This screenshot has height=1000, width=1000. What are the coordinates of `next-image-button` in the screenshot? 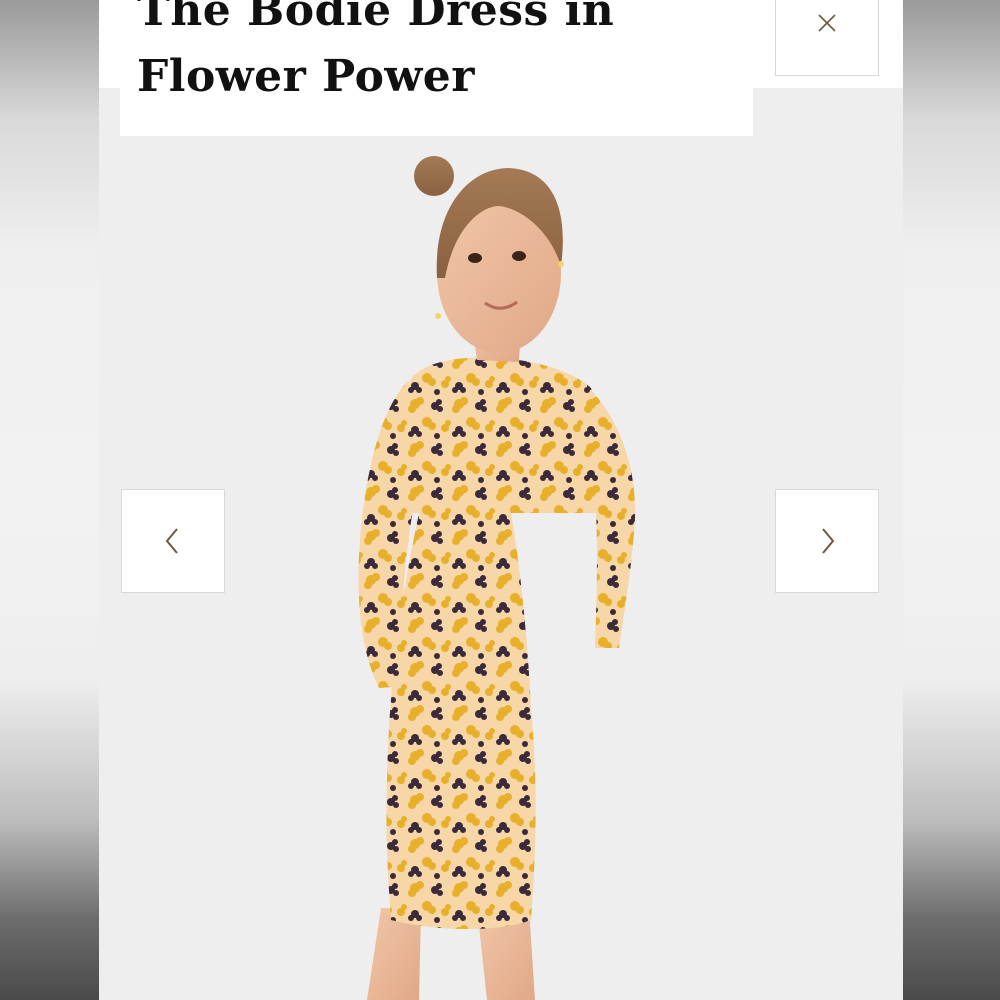 It's located at (827, 541).